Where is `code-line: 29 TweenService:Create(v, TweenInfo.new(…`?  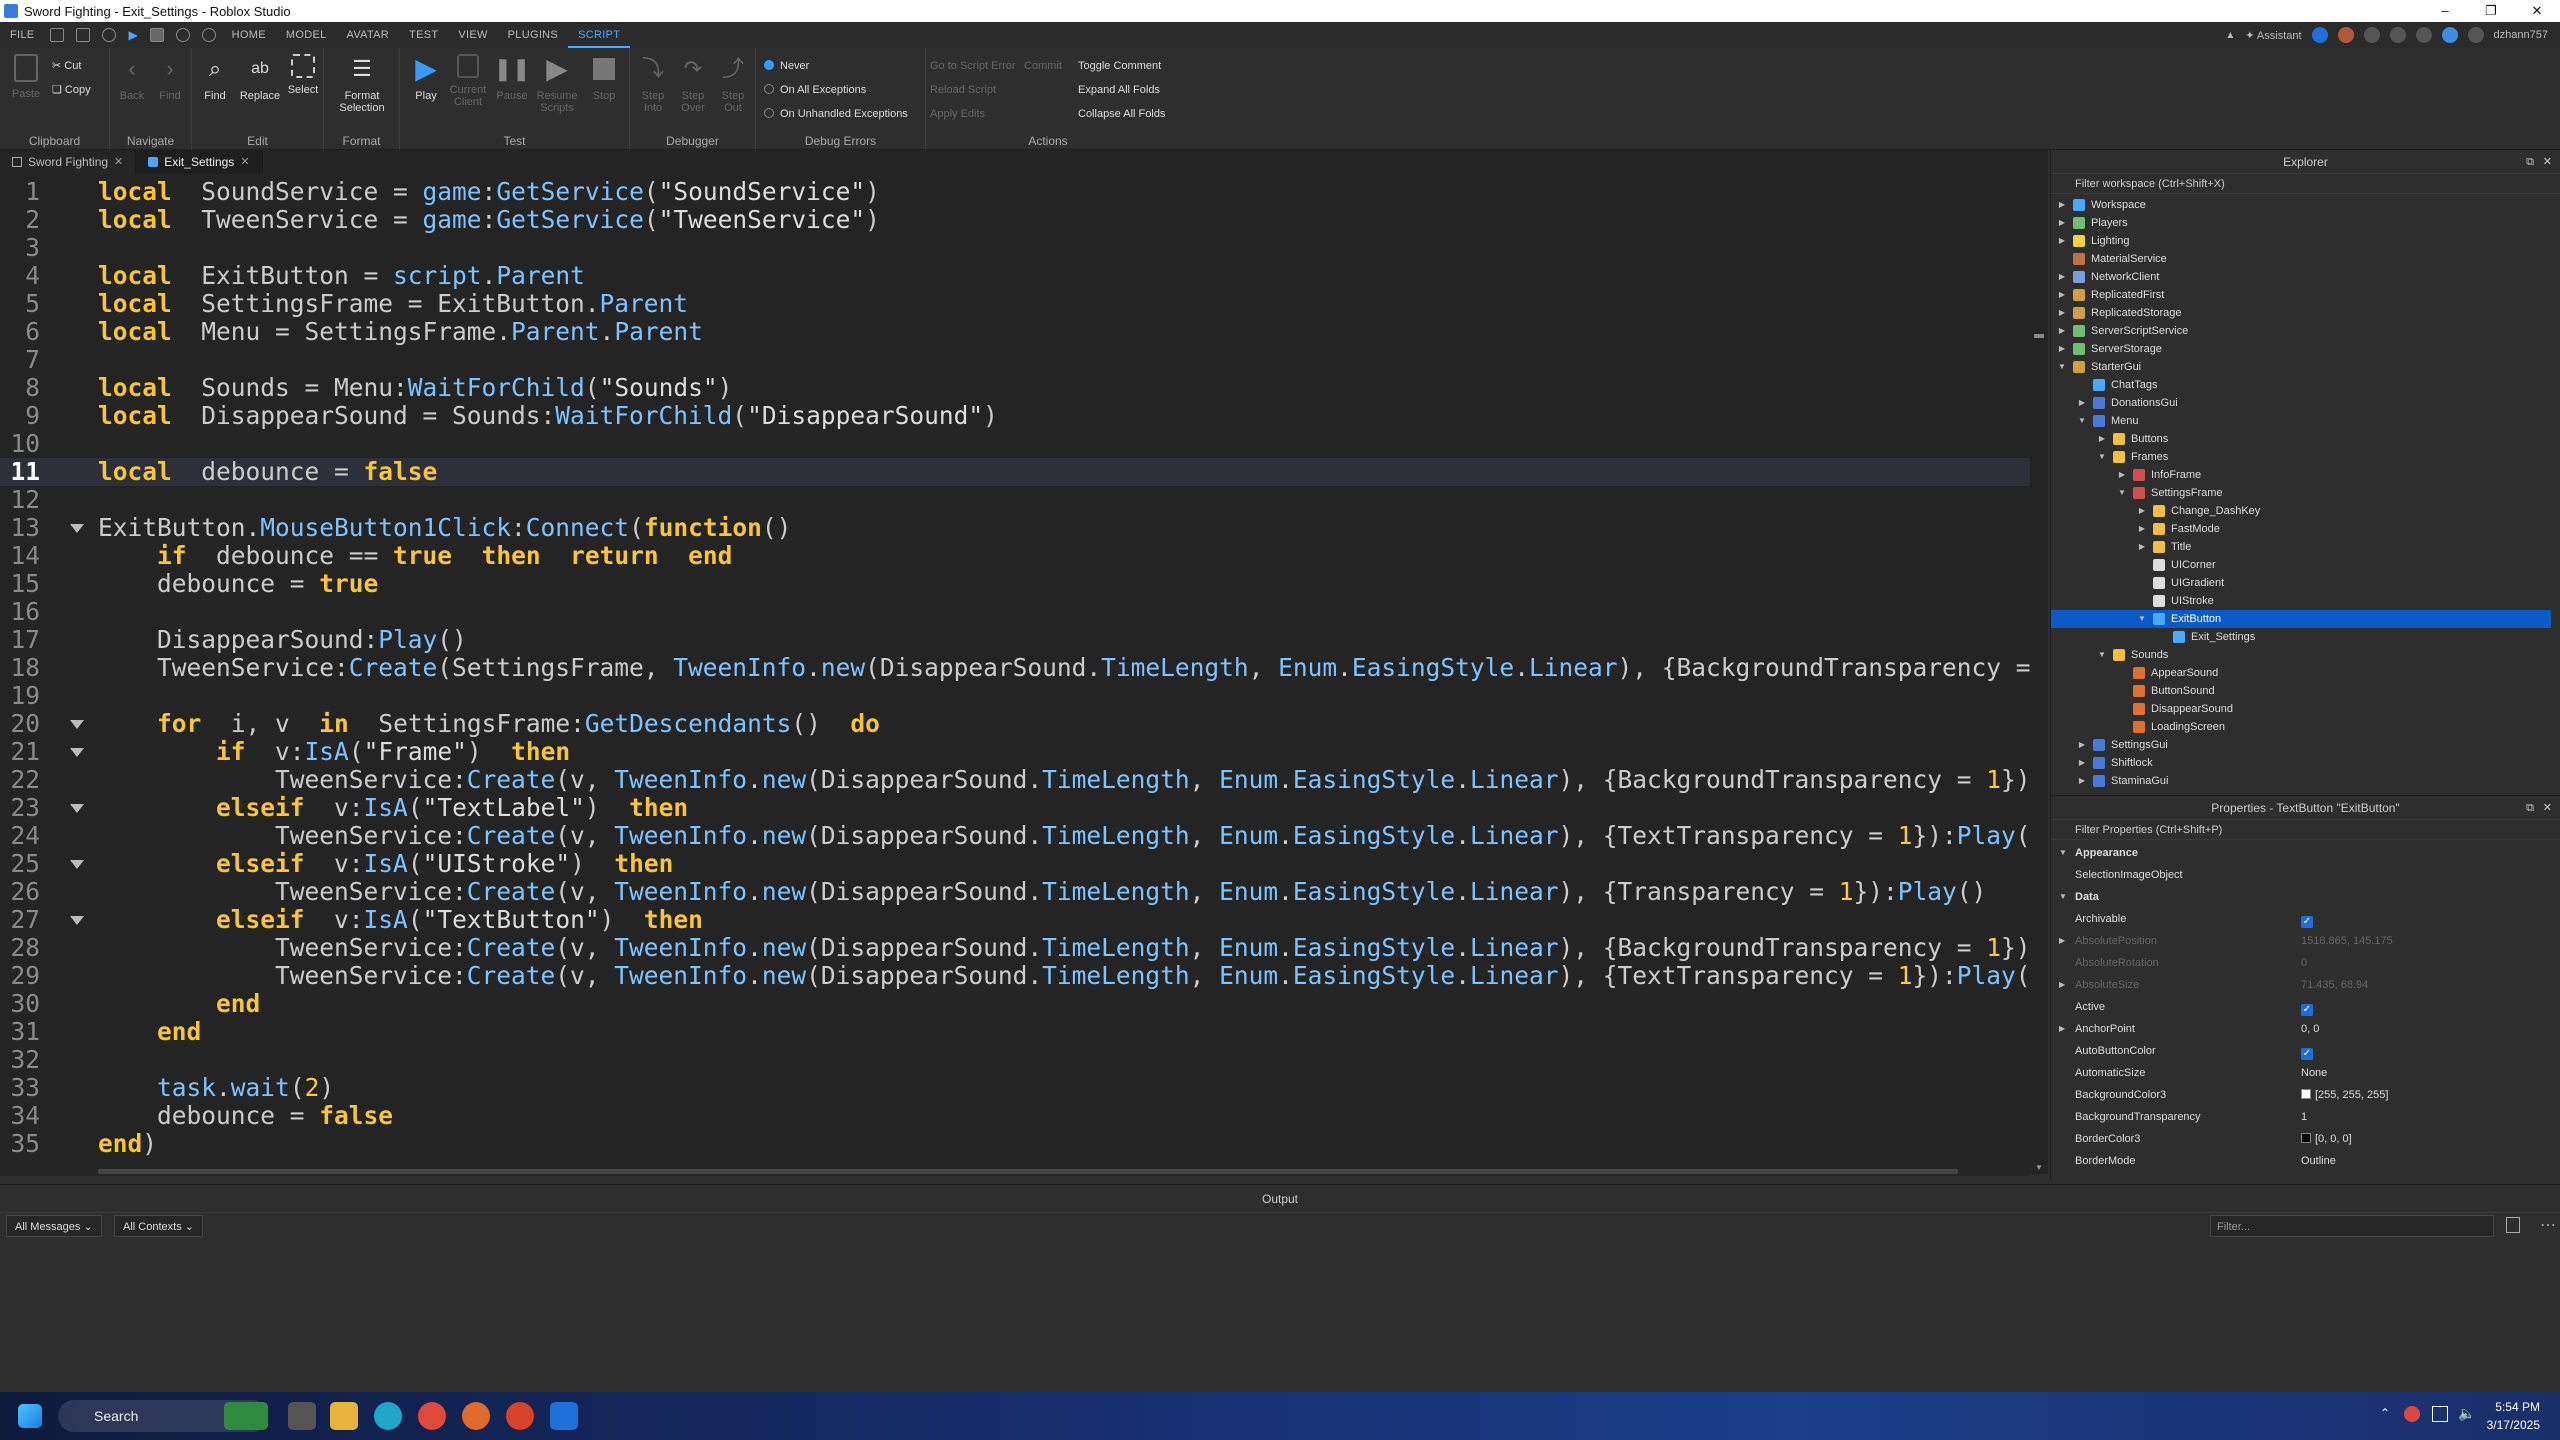
code-line: 29 TweenService:Create(v, TweenInfo.new(… is located at coordinates (1022, 976).